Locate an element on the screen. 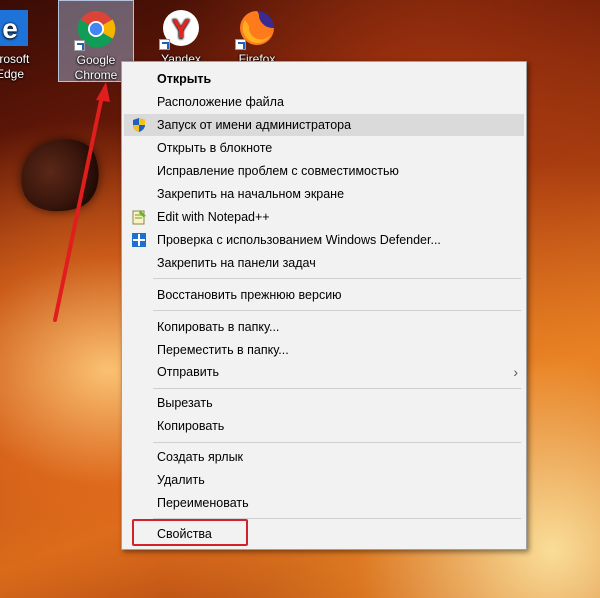 Image resolution: width=600 pixels, height=598 pixels. menu-item-create-shortcut: Создать ярлык is located at coordinates (324, 457).